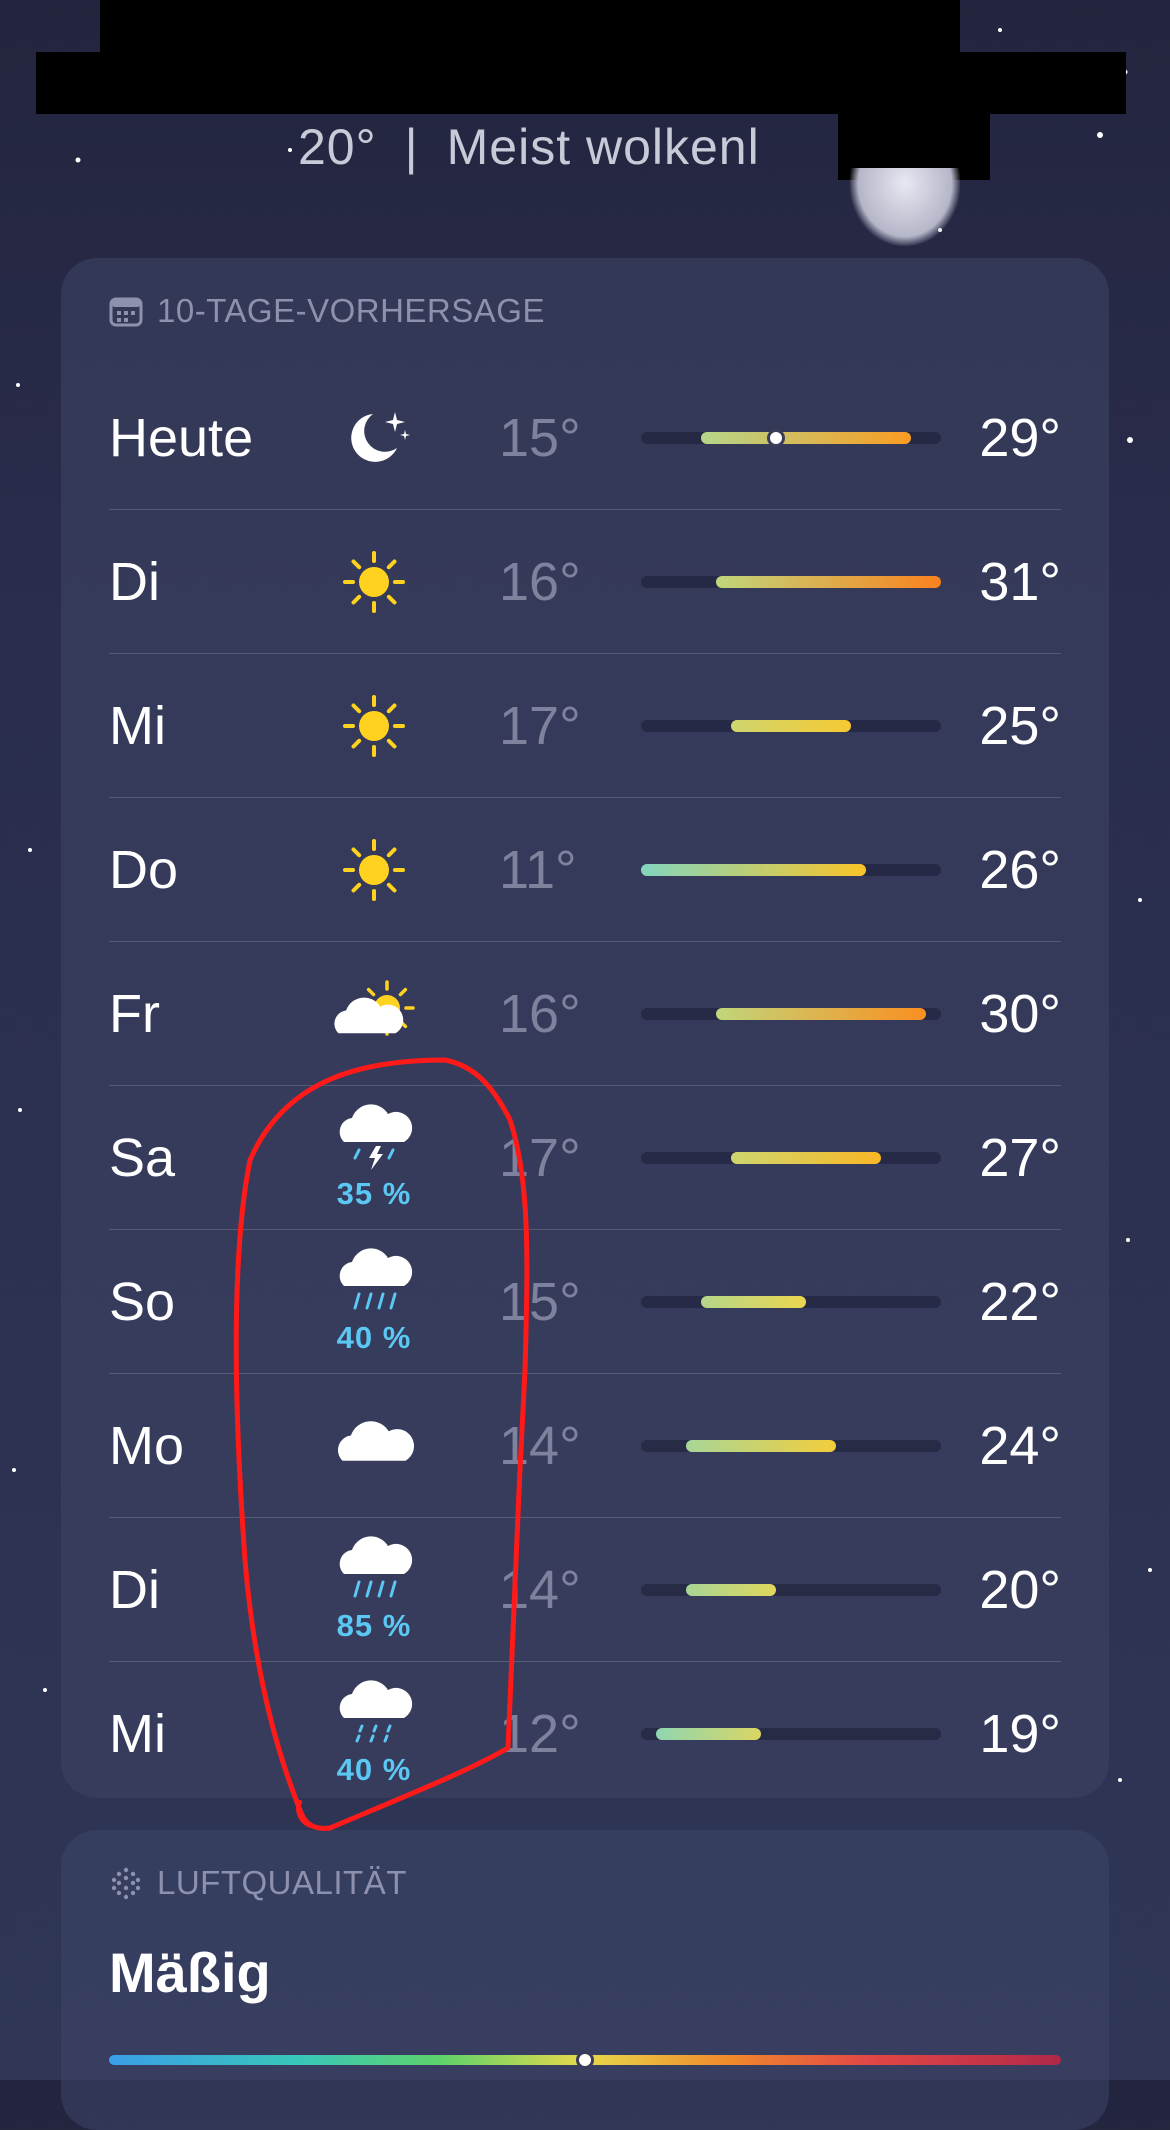 The width and height of the screenshot is (1170, 2130). What do you see at coordinates (126, 1883) in the screenshot?
I see `air-quality-icon` at bounding box center [126, 1883].